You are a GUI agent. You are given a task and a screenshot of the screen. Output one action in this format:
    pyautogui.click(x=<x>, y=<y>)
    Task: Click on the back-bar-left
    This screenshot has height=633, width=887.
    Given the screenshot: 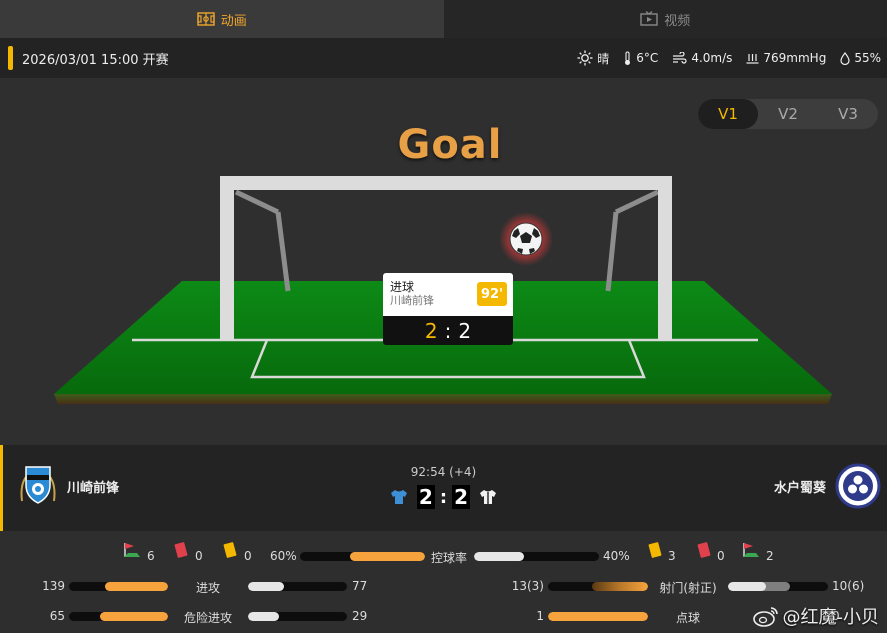 What is the action you would take?
    pyautogui.click(x=257, y=202)
    